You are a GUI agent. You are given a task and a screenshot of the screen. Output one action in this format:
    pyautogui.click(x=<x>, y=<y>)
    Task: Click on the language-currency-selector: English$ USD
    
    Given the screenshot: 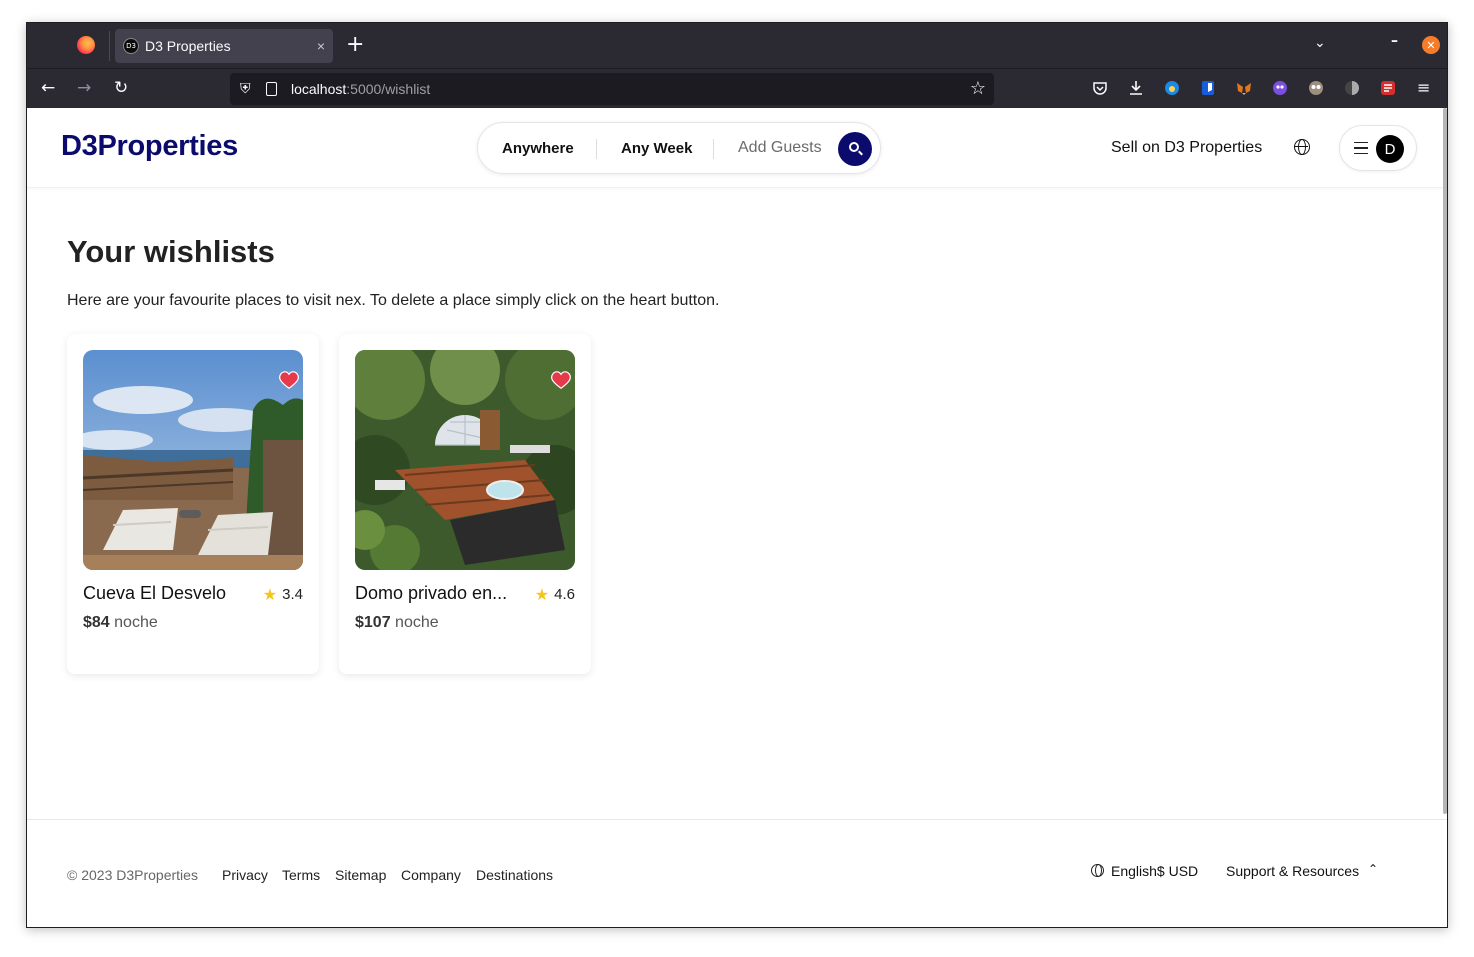 What is the action you would take?
    pyautogui.click(x=1154, y=871)
    